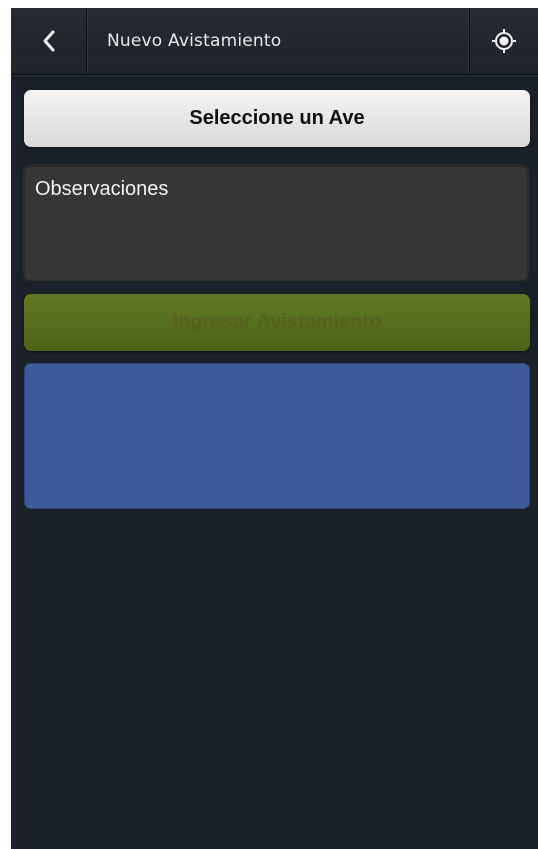 The image size is (538, 849). What do you see at coordinates (277, 118) in the screenshot?
I see `select-bird-button: Seleccione un Ave` at bounding box center [277, 118].